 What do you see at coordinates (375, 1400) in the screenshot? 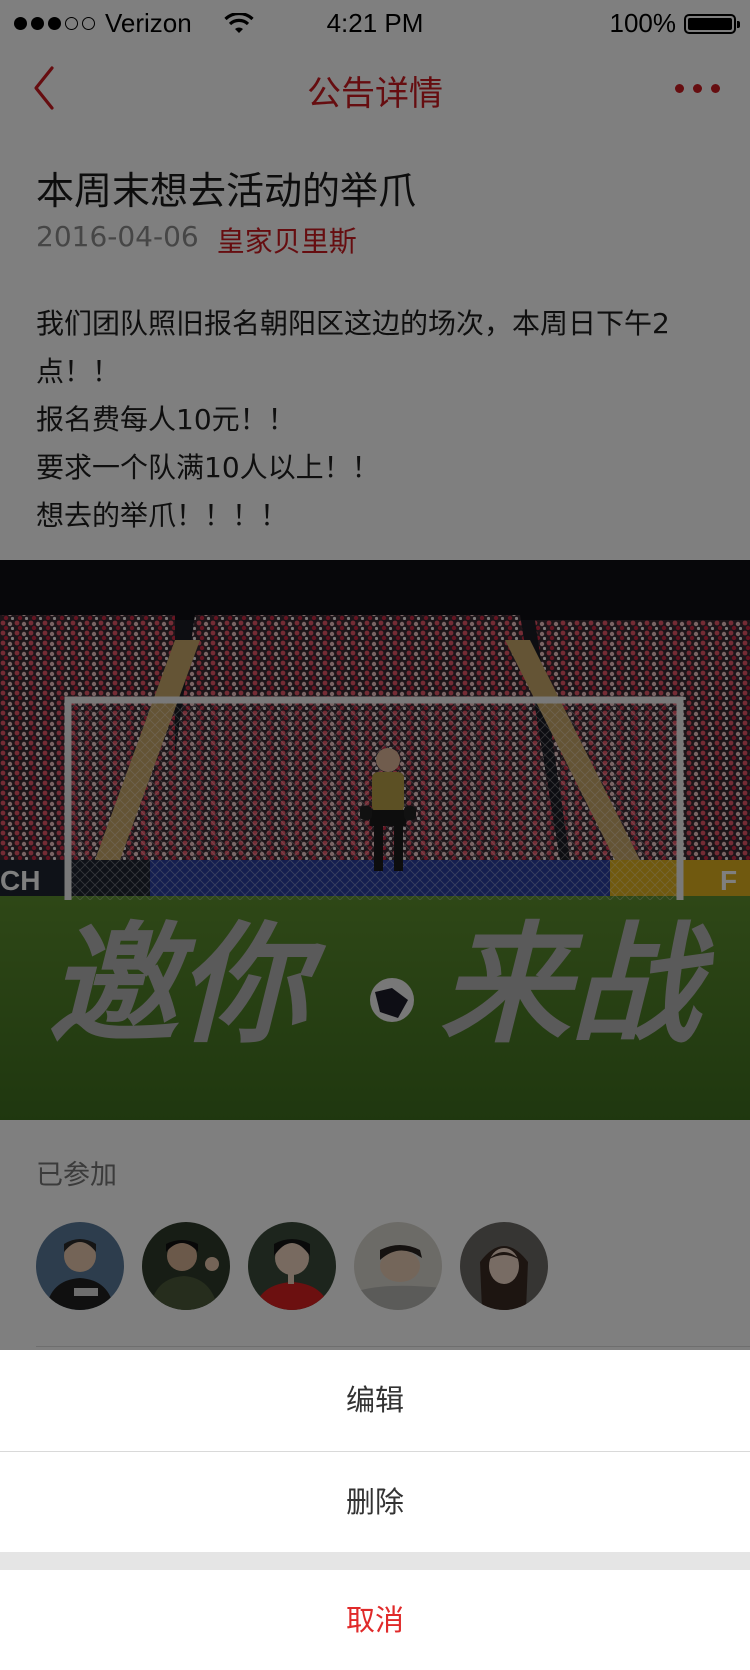
I see `edit-button: 编辑` at bounding box center [375, 1400].